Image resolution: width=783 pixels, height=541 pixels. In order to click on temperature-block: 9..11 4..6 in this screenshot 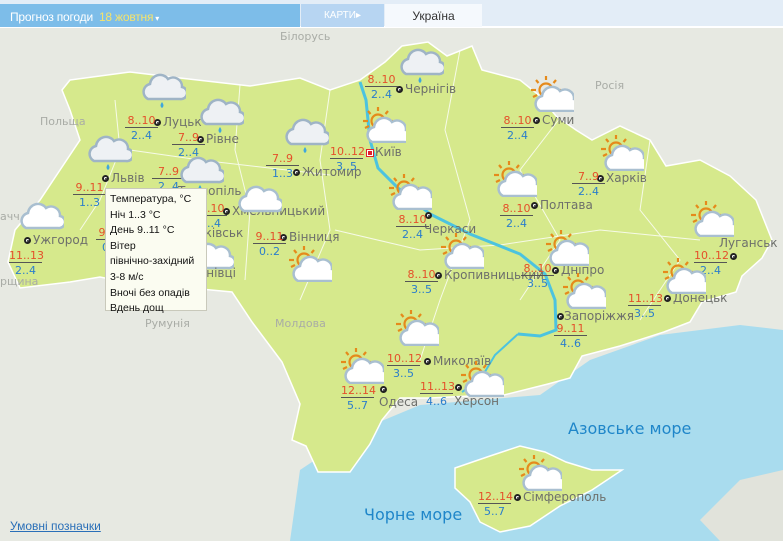, I will do `click(570, 336)`.